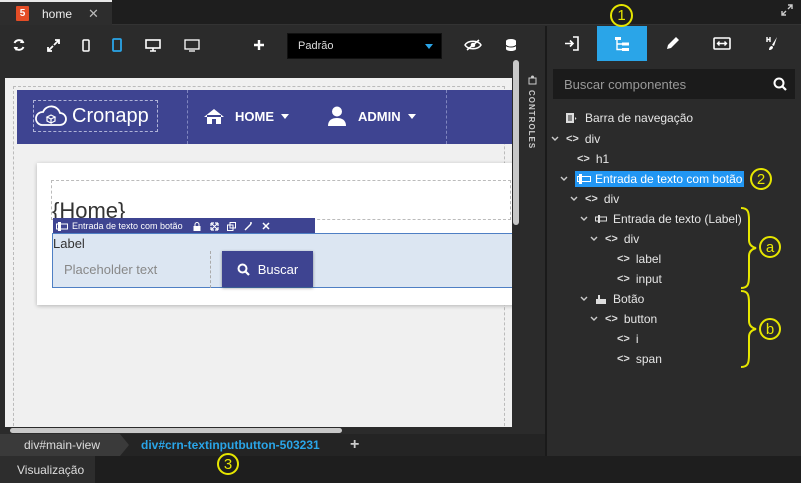  I want to click on caret-down-icon, so click(411, 116).